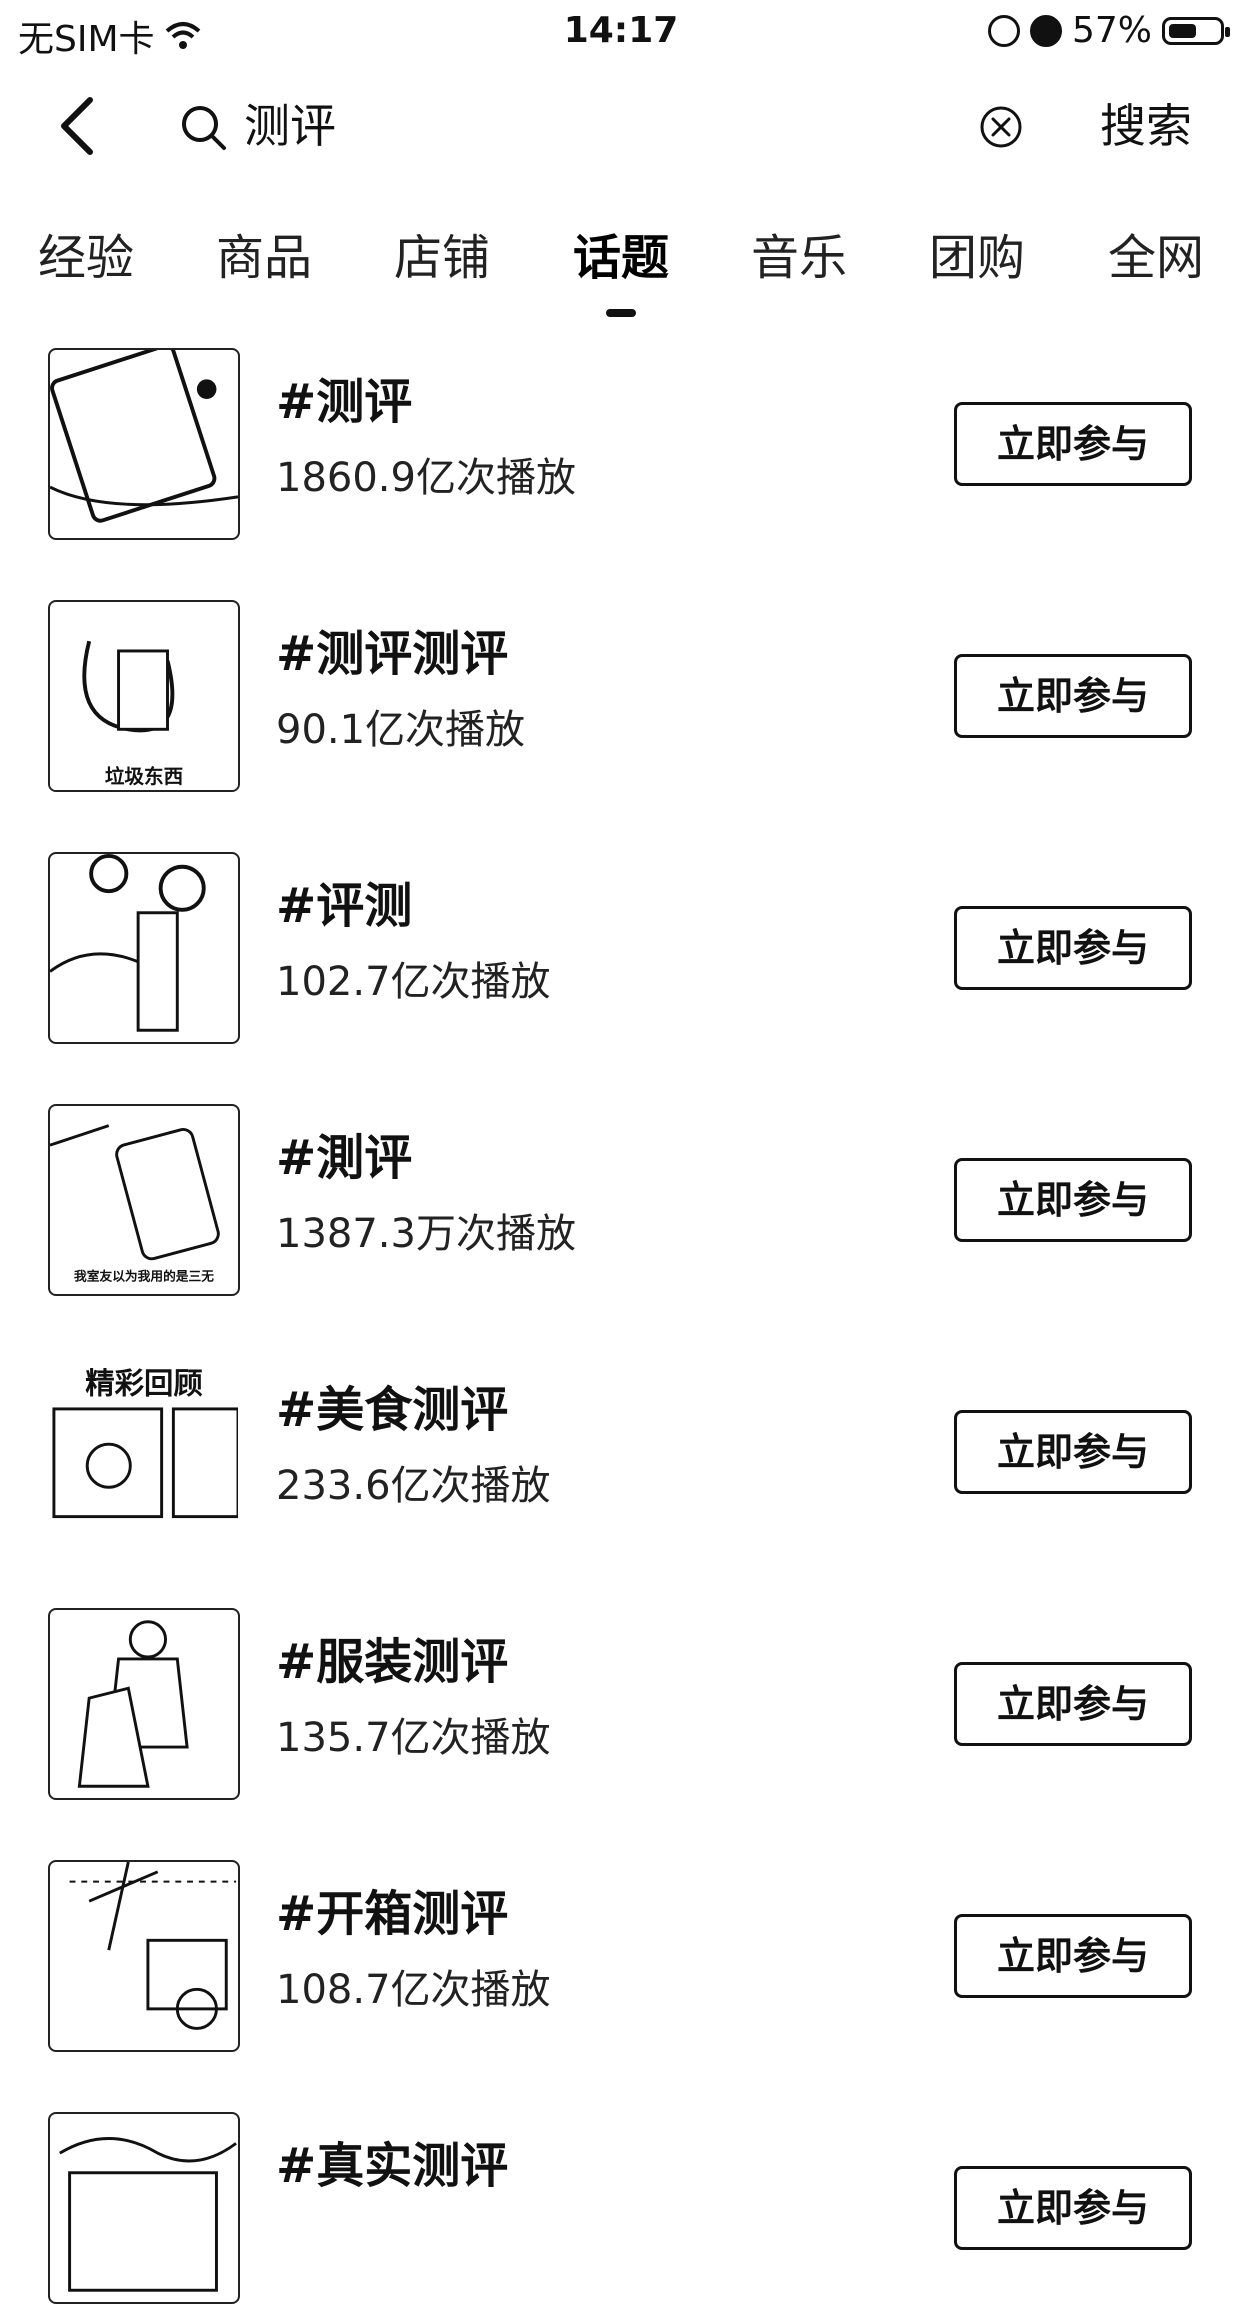 This screenshot has width=1242, height=2304. What do you see at coordinates (426, 1234) in the screenshot?
I see `topic-play-count: 1387.3万次播放` at bounding box center [426, 1234].